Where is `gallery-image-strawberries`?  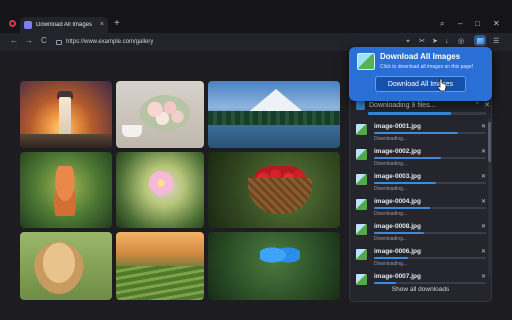 gallery-image-strawberries is located at coordinates (274, 190).